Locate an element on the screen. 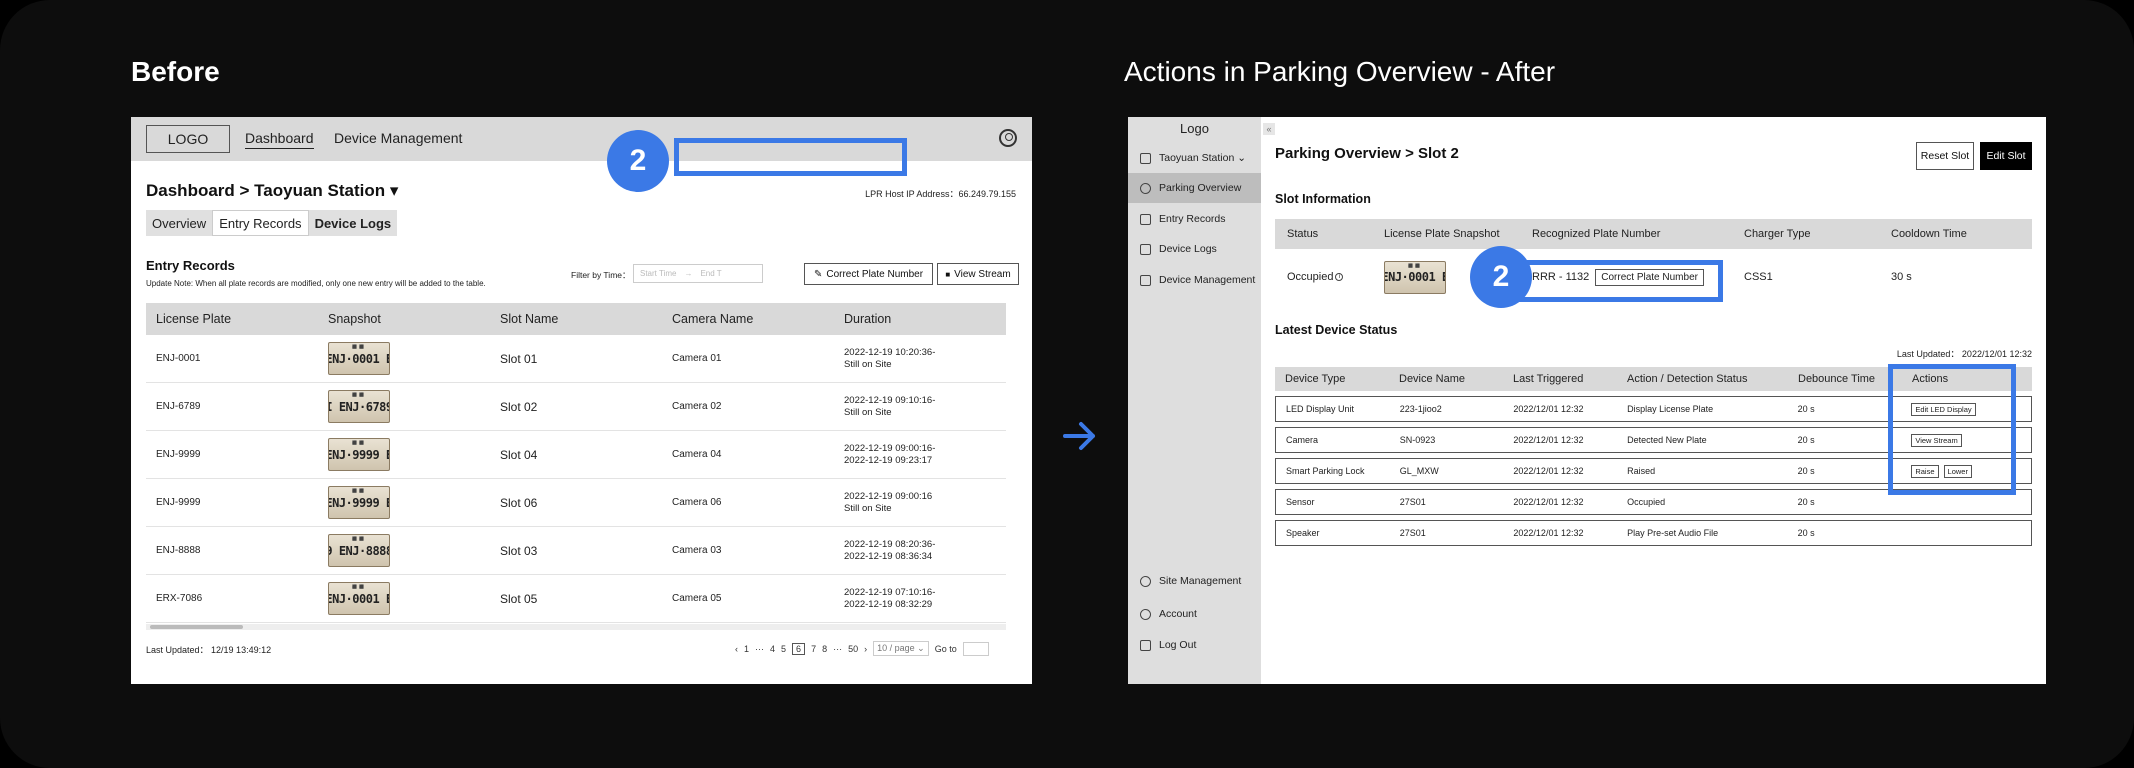 This screenshot has width=2134, height=768. edit-slot-button: Edit Slot is located at coordinates (2006, 156).